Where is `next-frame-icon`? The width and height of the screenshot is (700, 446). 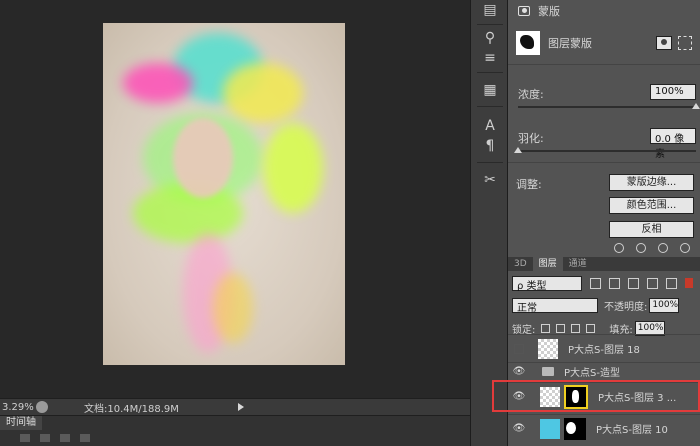
next-frame-icon is located at coordinates (85, 438).